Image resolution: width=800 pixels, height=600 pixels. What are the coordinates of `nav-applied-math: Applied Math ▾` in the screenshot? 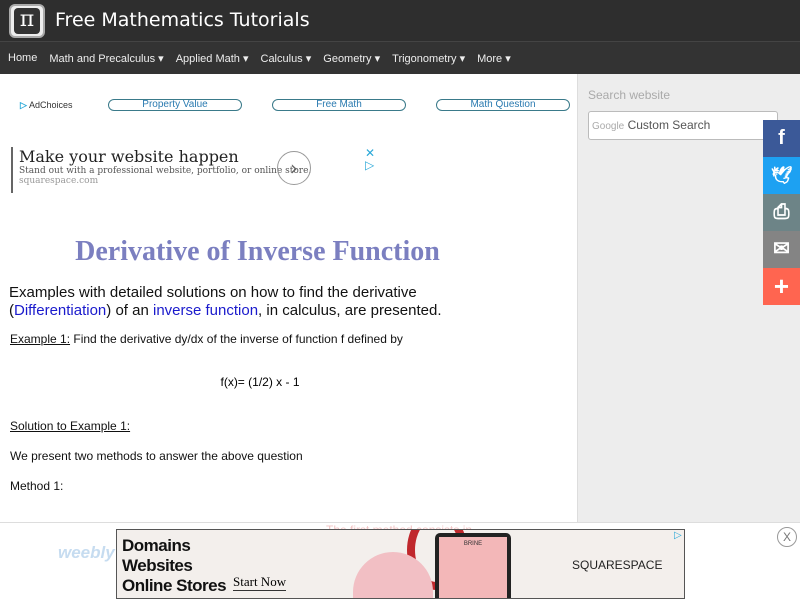 It's located at (212, 58).